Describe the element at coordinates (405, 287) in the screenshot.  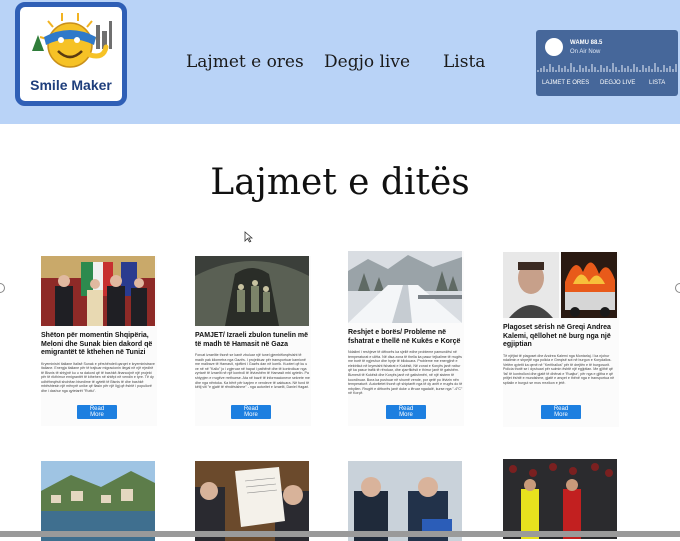
I see `news-image-snow` at that location.